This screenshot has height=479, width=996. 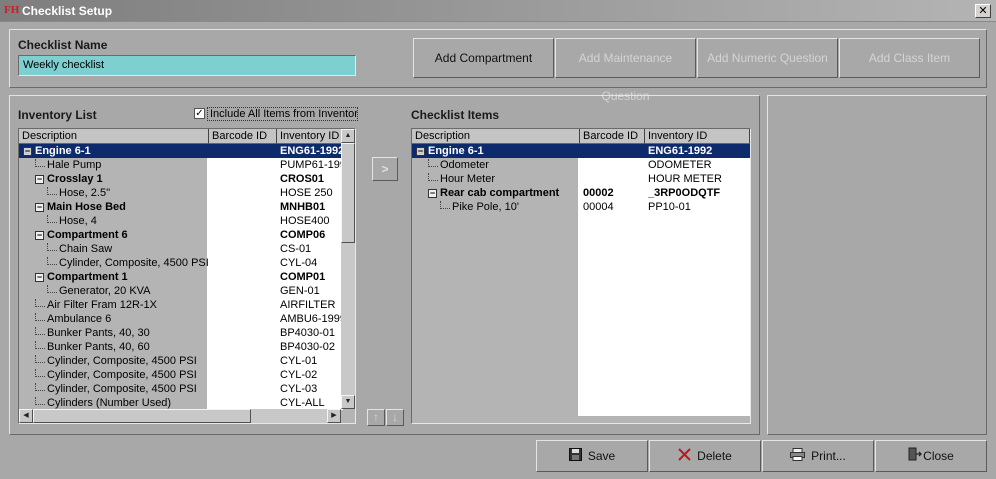 I want to click on close-button: Close, so click(x=931, y=456).